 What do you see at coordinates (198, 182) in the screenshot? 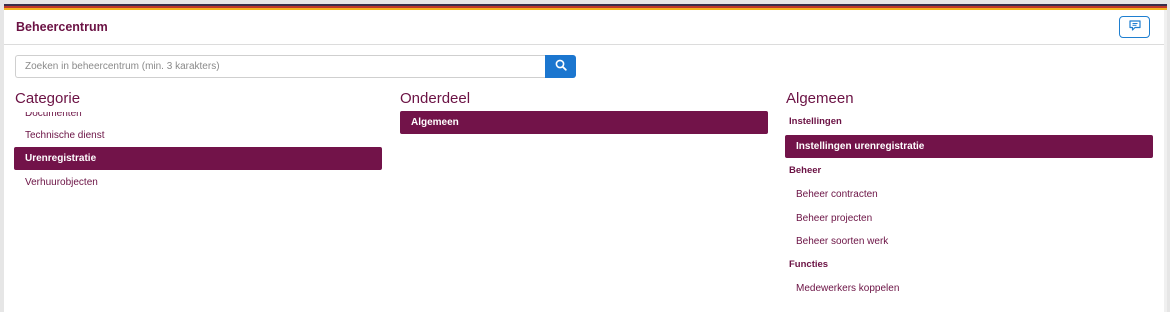
I see `category-item-verhuurobjecten: Verhuurobjecten` at bounding box center [198, 182].